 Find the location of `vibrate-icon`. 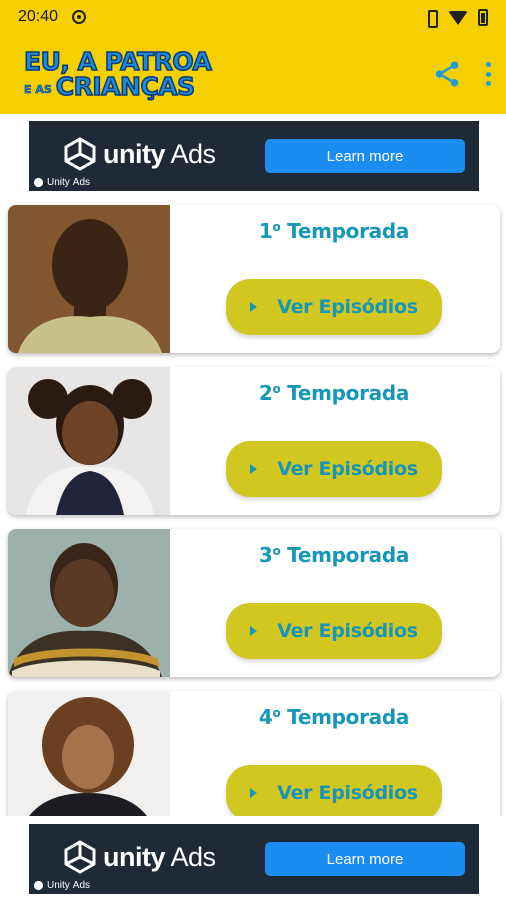

vibrate-icon is located at coordinates (431, 18).